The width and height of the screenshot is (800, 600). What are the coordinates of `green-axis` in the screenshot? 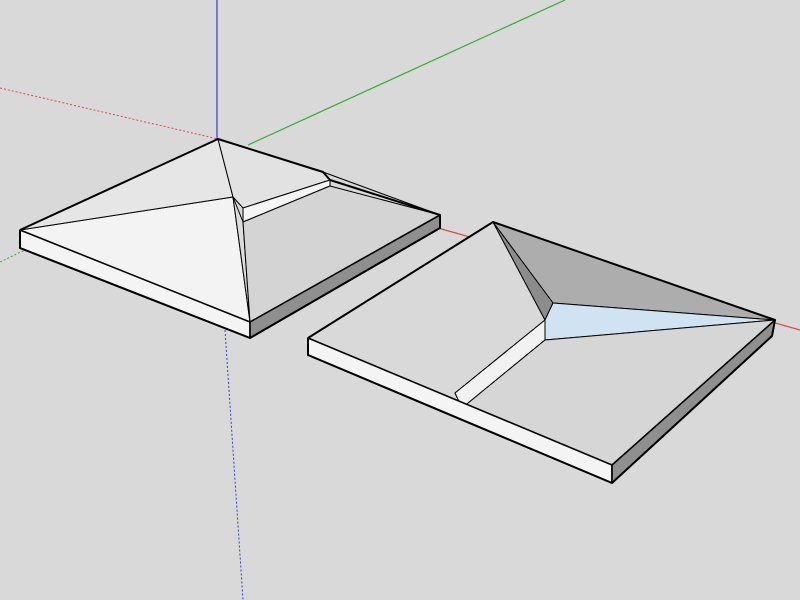 It's located at (406, 73).